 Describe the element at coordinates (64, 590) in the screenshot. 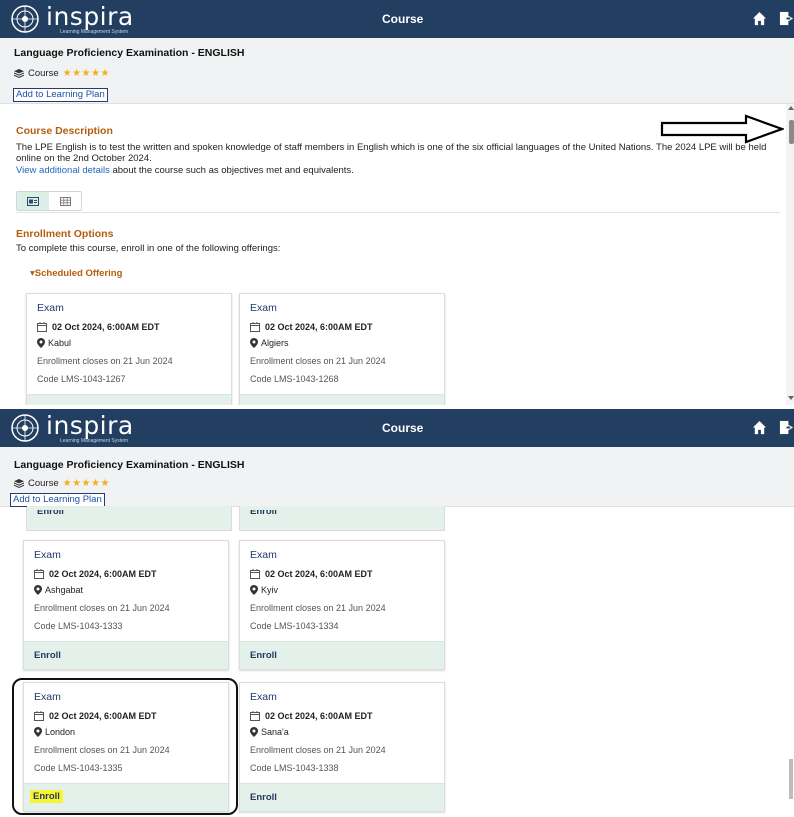

I see `offering-location: Ashgabat` at that location.